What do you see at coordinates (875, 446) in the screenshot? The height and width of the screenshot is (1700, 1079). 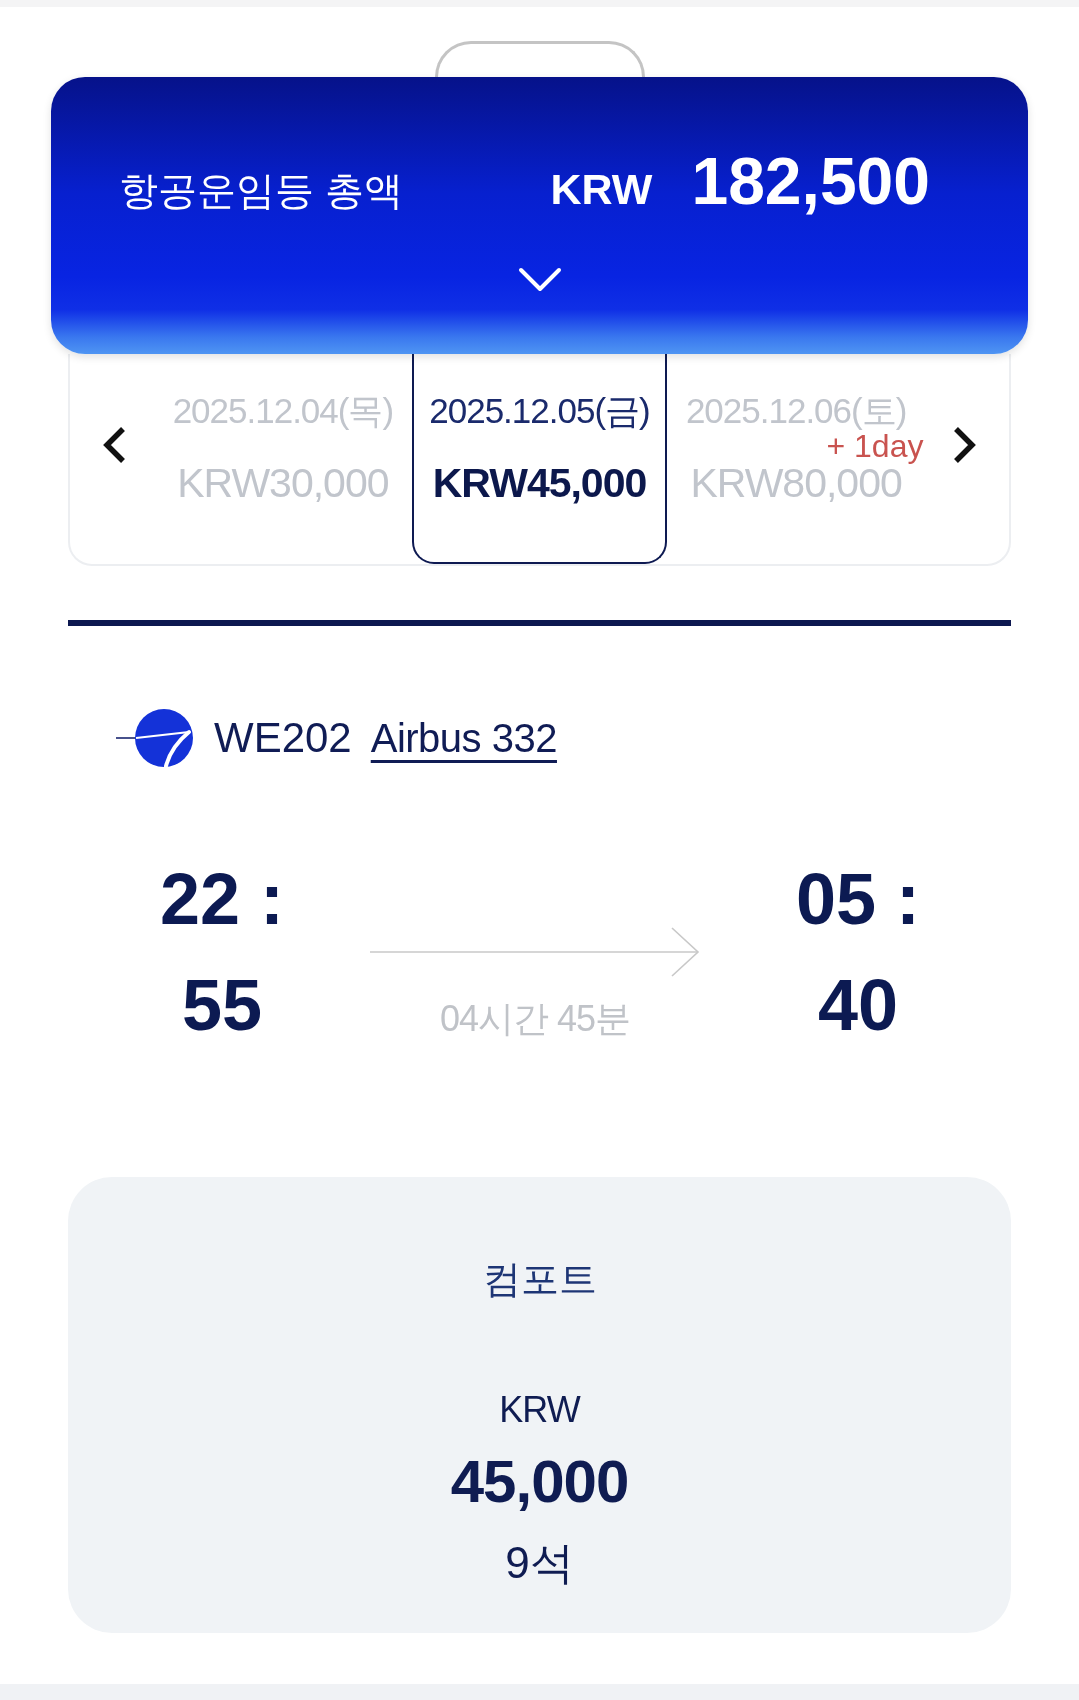 I see `next-day-note: + 1day` at bounding box center [875, 446].